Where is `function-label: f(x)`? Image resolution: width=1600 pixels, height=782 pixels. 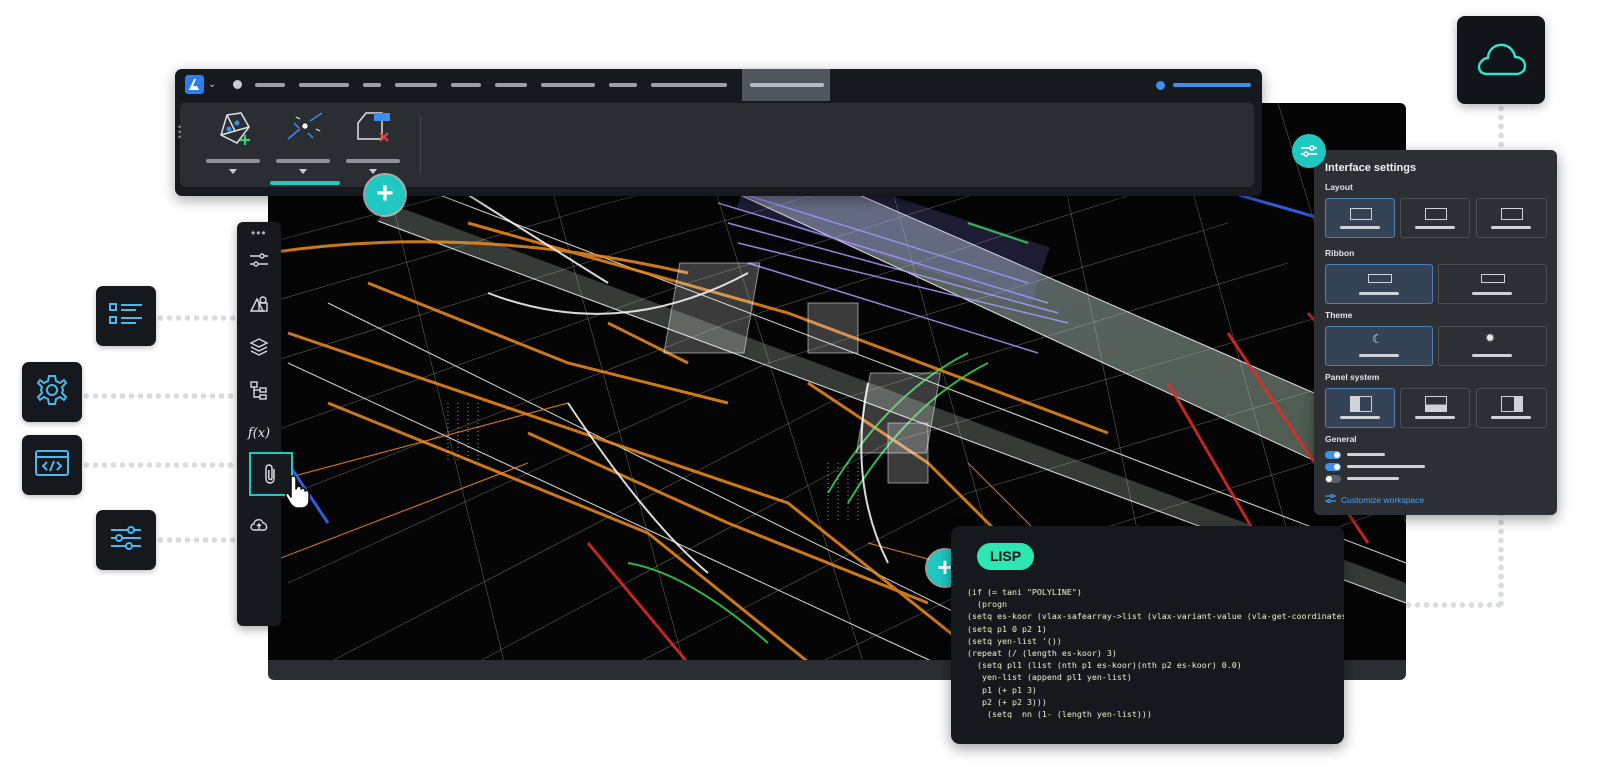 function-label: f(x) is located at coordinates (259, 433).